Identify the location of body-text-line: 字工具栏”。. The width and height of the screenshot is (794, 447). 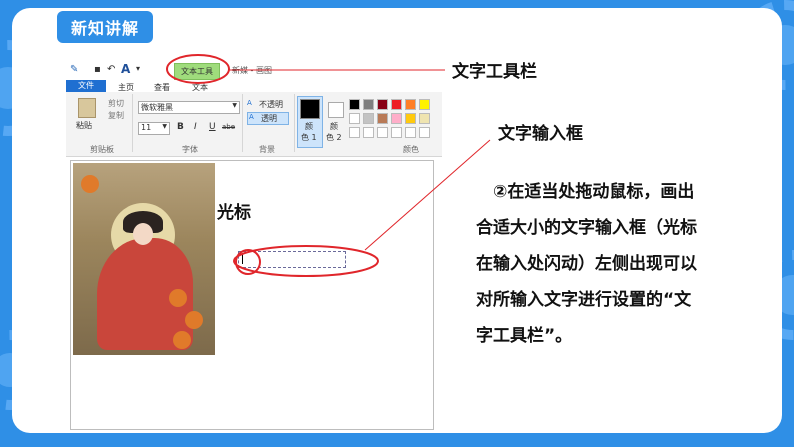
(524, 336).